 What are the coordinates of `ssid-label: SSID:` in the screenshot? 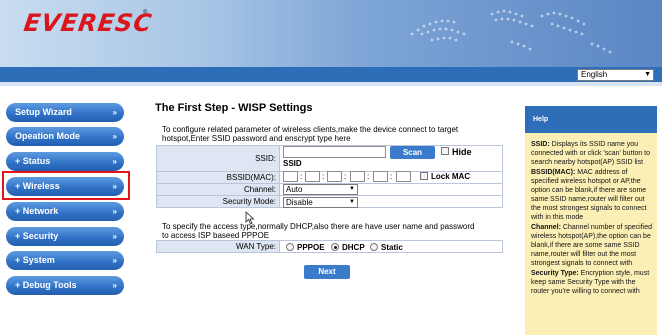 It's located at (218, 158).